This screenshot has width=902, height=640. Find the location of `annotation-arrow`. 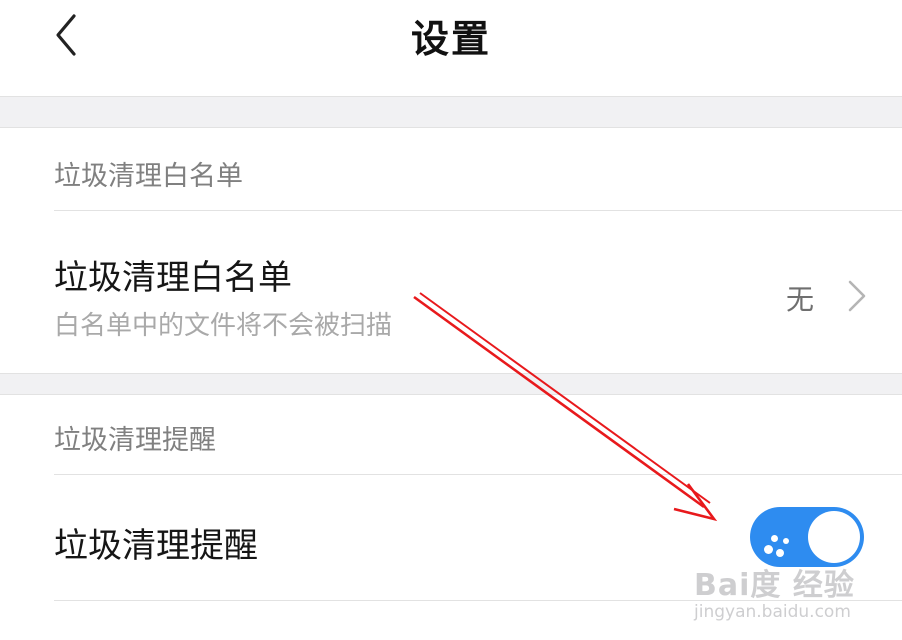

annotation-arrow is located at coordinates (565, 407).